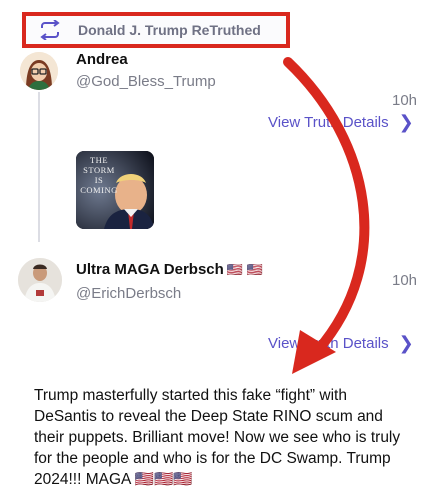  What do you see at coordinates (244, 269) in the screenshot?
I see `author-flags: 🇺🇸 🇺🇸` at bounding box center [244, 269].